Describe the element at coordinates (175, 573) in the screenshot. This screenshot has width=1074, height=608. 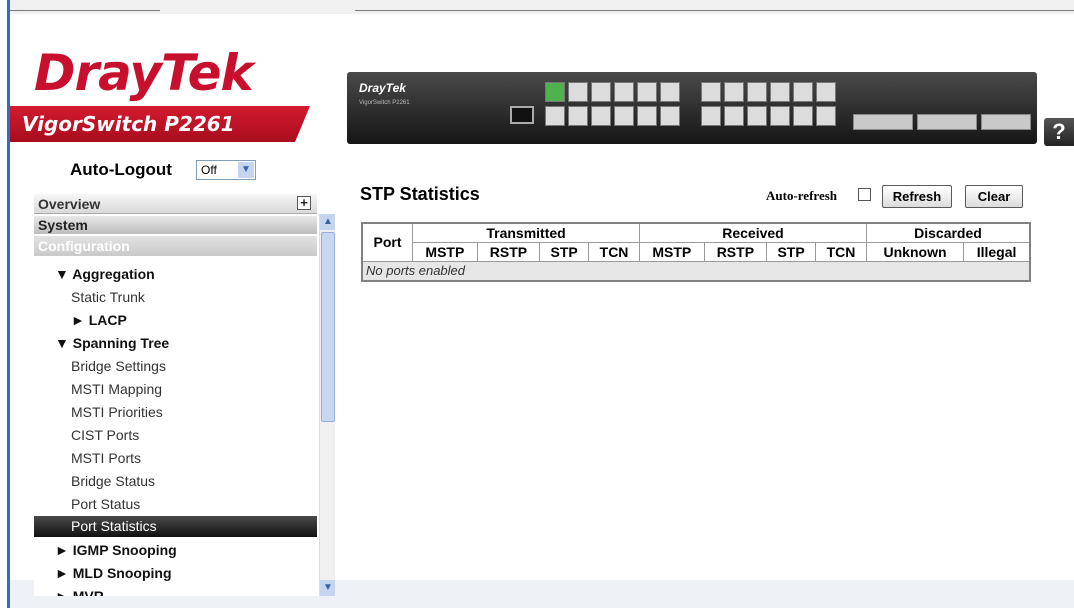
I see `sidebar-item-mld-snooping: ► MLD Snooping` at that location.